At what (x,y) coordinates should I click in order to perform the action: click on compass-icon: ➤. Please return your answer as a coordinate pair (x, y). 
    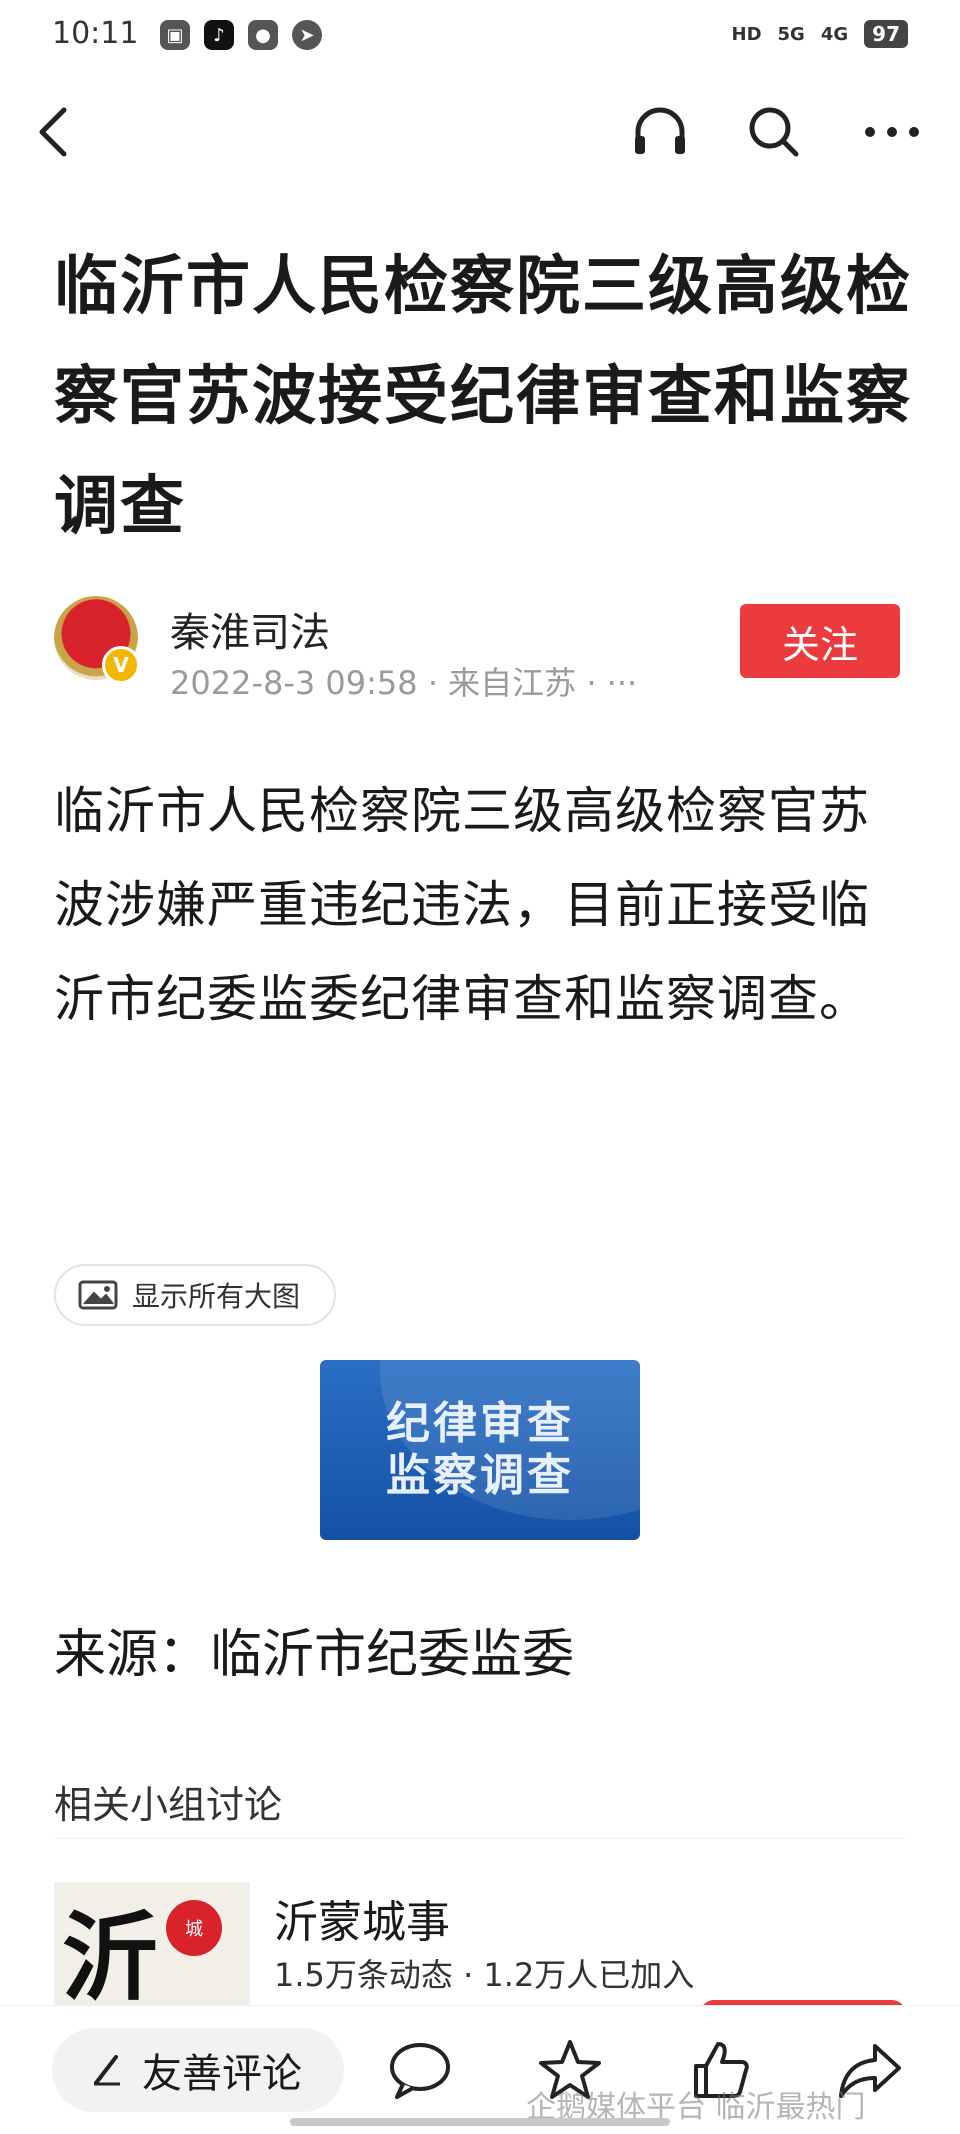
    Looking at the image, I should click on (307, 35).